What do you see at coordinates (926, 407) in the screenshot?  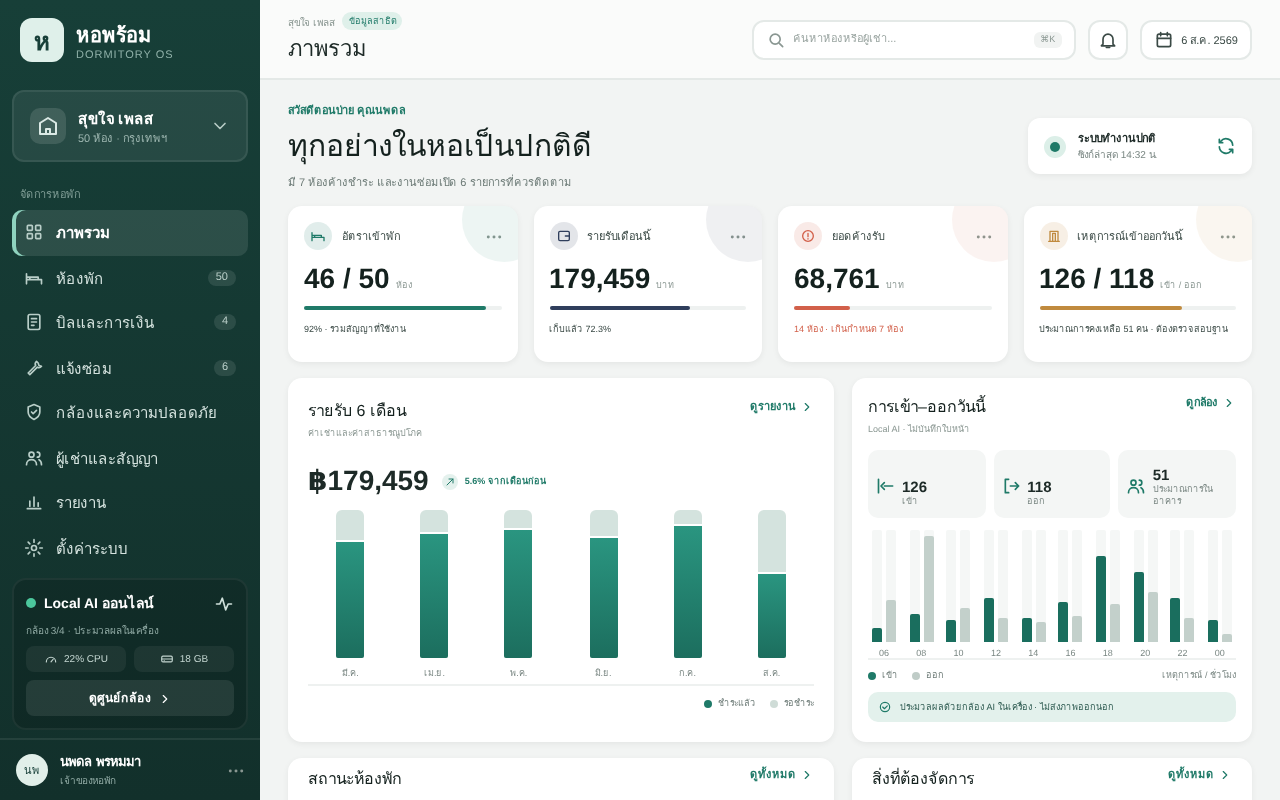 I see `card-title: การเข้า–ออกวันนี้` at bounding box center [926, 407].